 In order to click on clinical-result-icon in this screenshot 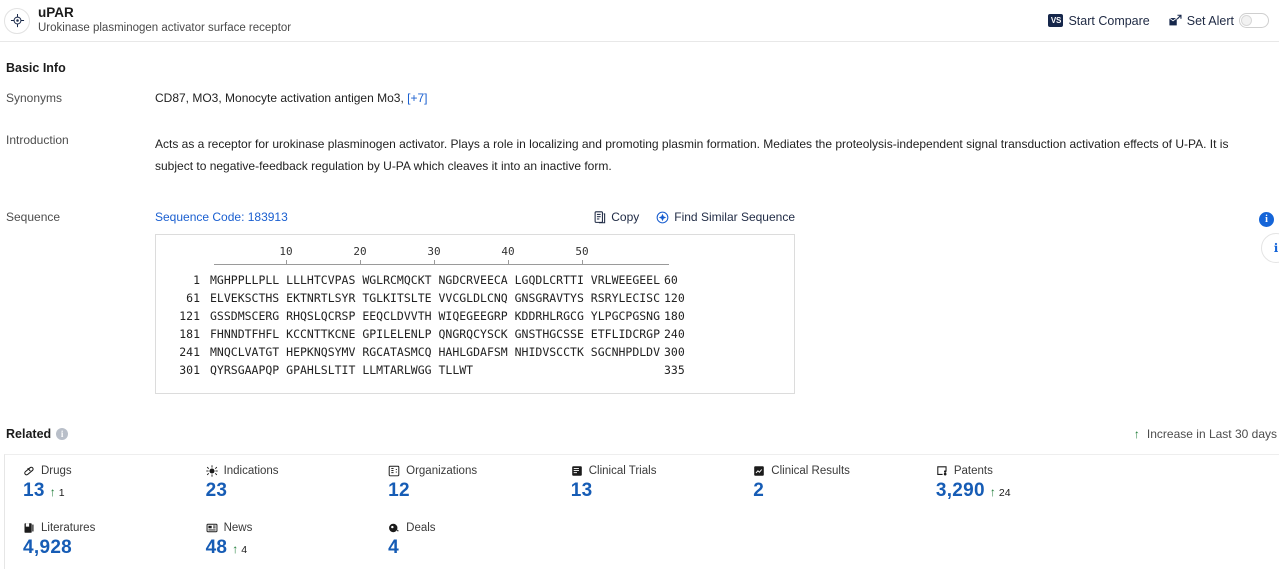, I will do `click(759, 471)`.